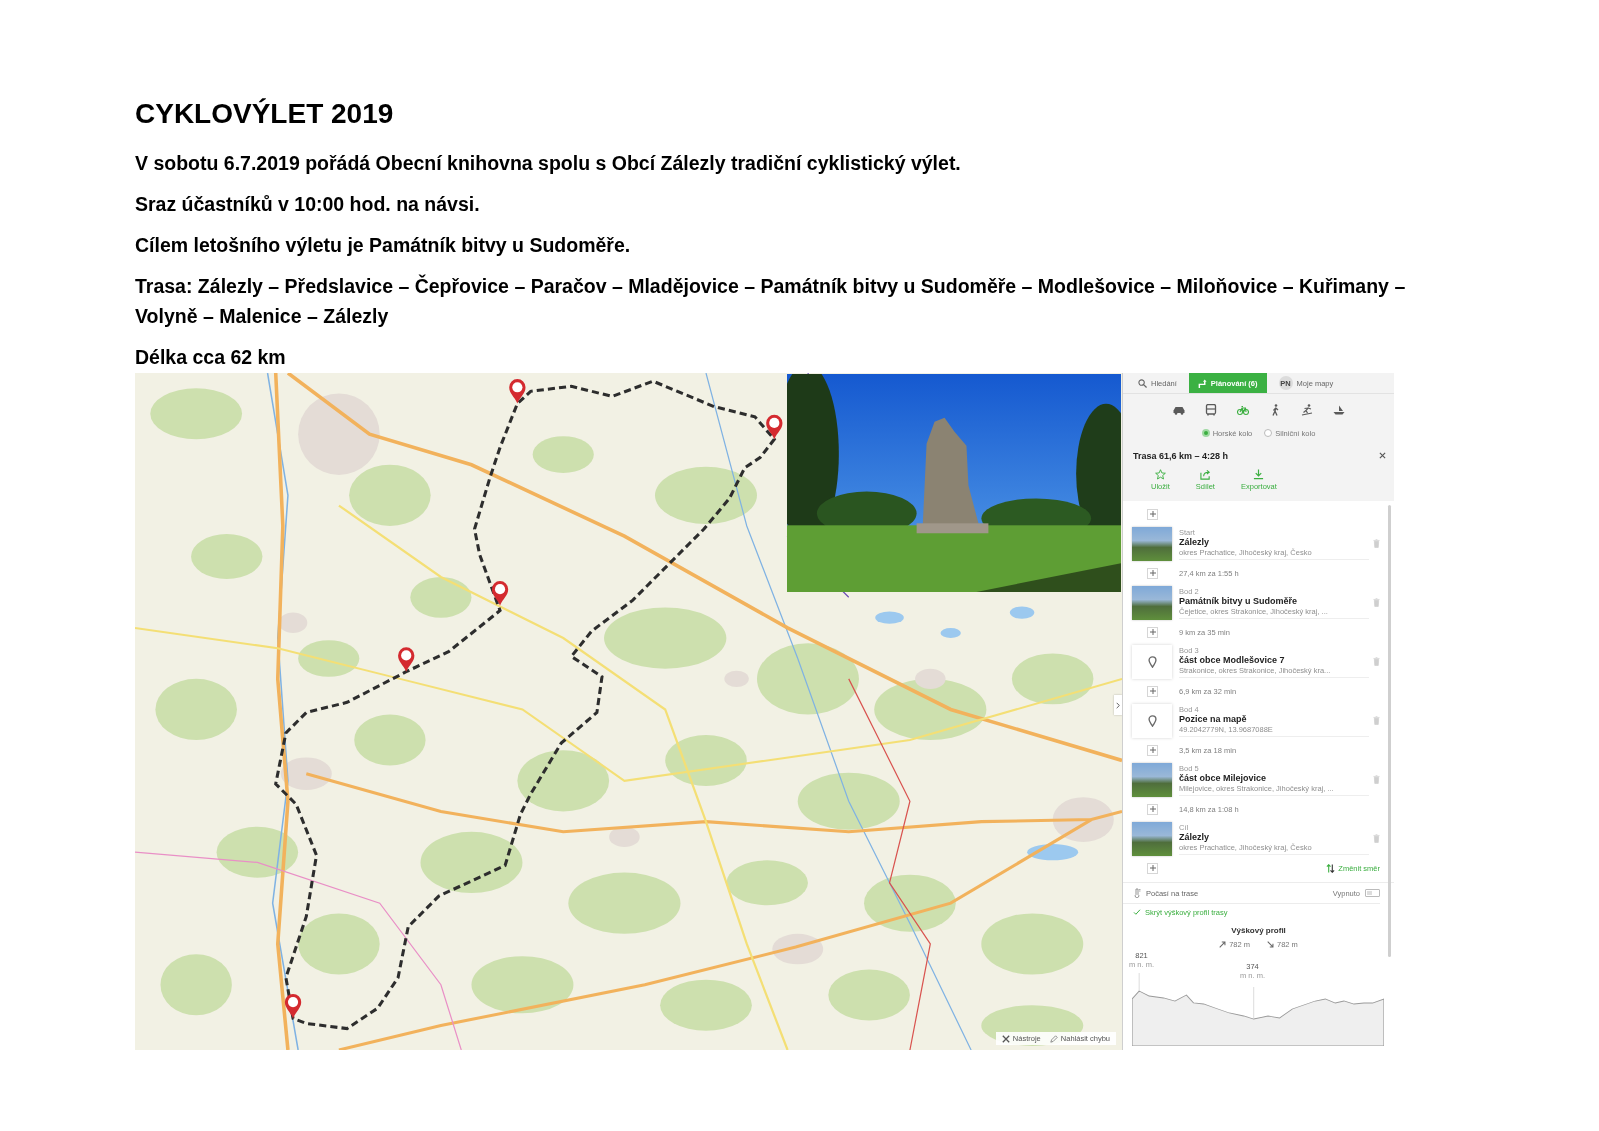 This screenshot has height=1131, width=1599. I want to click on pencil-icon, so click(1053, 1038).